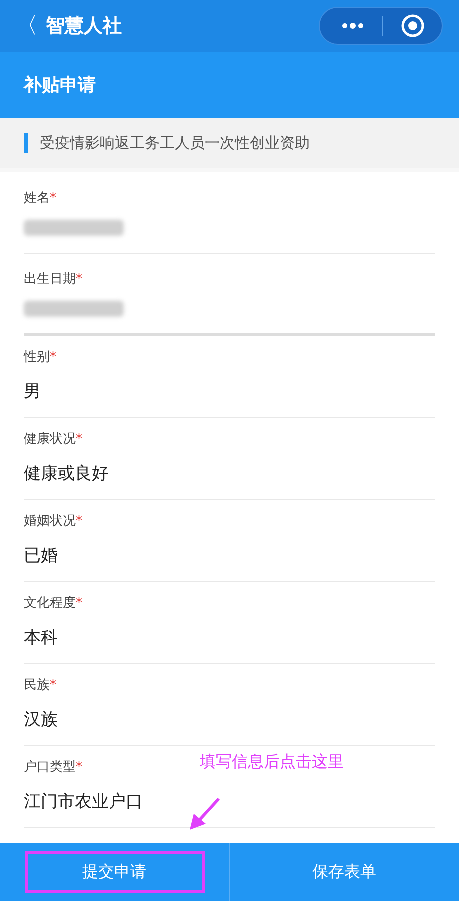  What do you see at coordinates (27, 26) in the screenshot?
I see `back-button: 〈` at bounding box center [27, 26].